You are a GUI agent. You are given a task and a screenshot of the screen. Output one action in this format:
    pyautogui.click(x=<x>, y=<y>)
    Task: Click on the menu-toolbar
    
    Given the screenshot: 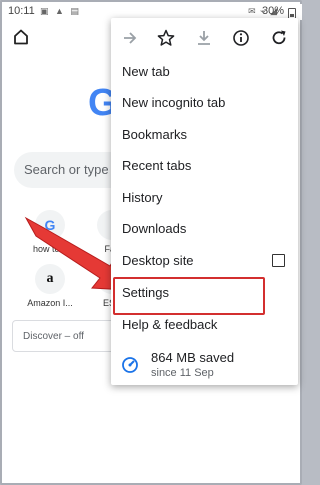 What is the action you would take?
    pyautogui.click(x=204, y=38)
    